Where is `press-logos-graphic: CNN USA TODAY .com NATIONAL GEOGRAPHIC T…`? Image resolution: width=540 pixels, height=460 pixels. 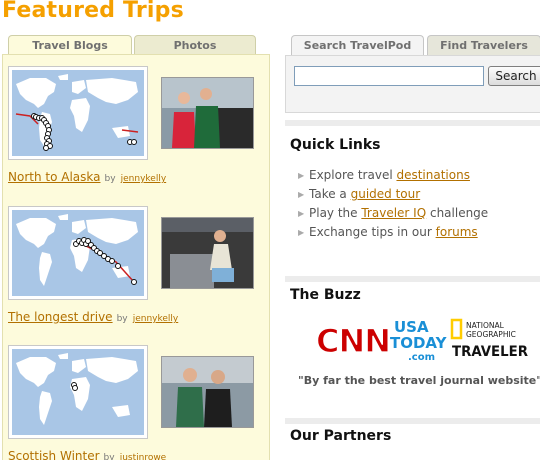 press-logos-graphic: CNN USA TODAY .com NATIONAL GEOGRAPHIC T… is located at coordinates (421, 340).